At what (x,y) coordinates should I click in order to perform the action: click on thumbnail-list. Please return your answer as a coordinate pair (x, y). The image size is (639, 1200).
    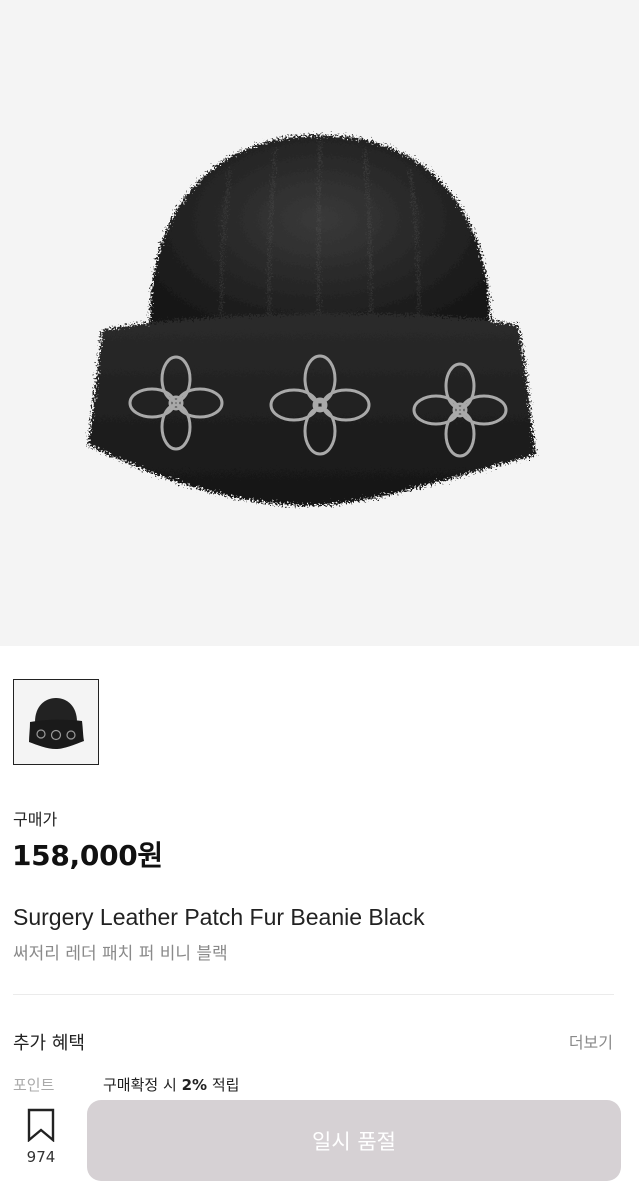
    Looking at the image, I should click on (56, 722).